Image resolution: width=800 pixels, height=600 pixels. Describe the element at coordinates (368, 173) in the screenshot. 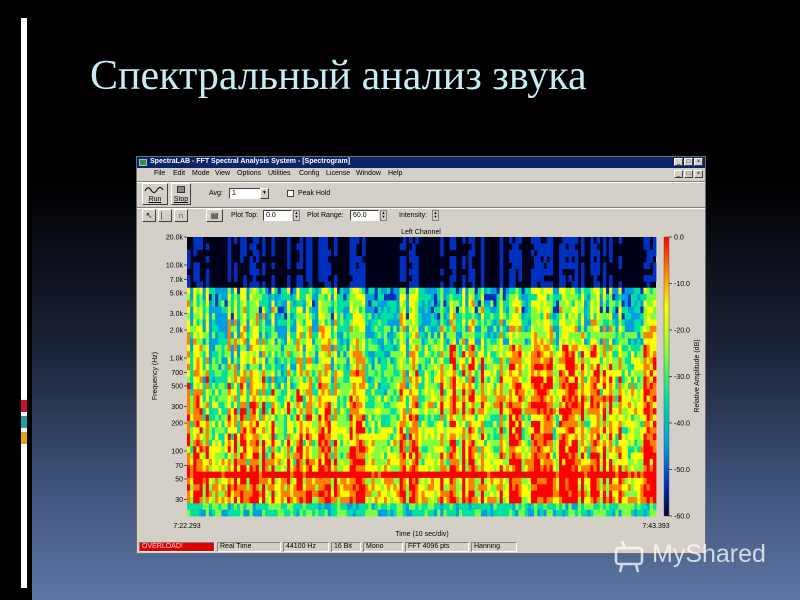

I see `menu-window: Window` at that location.